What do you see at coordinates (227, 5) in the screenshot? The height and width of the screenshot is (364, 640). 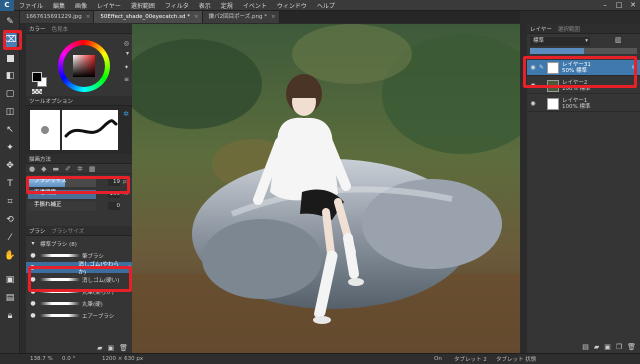 I see `menu-ruler: 定規` at bounding box center [227, 5].